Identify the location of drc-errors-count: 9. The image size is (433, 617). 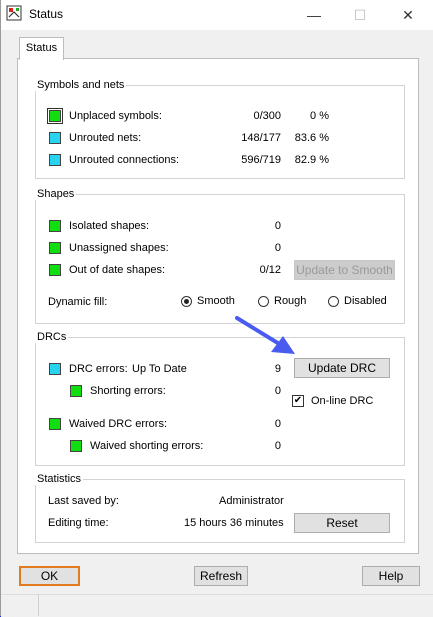
(277, 369).